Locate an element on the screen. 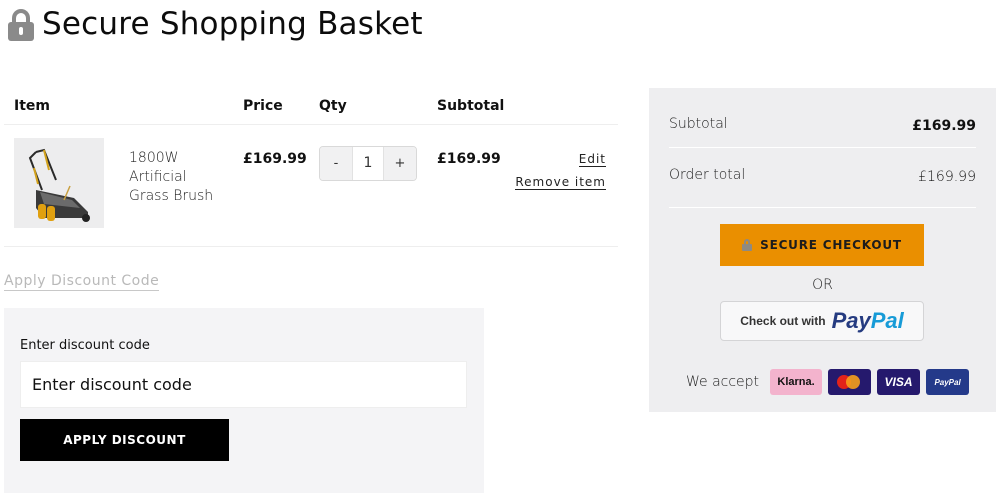 This screenshot has height=500, width=1000. edit-link: Edit is located at coordinates (592, 159).